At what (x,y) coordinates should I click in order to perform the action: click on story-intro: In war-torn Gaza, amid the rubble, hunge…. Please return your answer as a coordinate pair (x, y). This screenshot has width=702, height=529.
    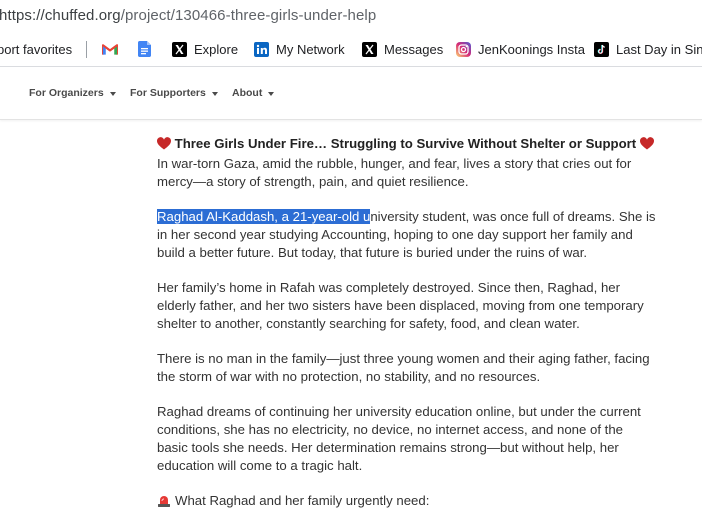
    Looking at the image, I should click on (394, 172).